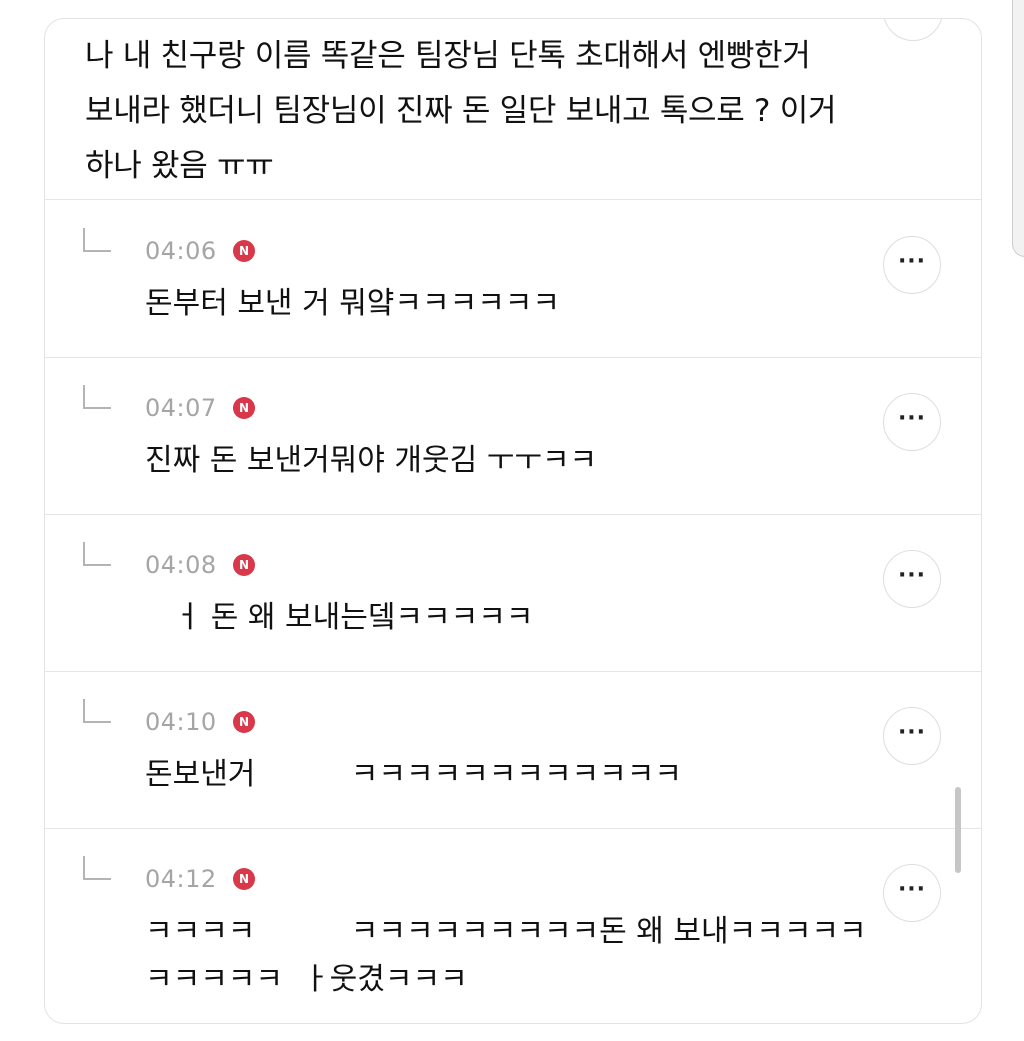 The height and width of the screenshot is (1041, 1024). Describe the element at coordinates (513, 436) in the screenshot. I see `reply-item: 04:07 N 진짜 돈 보낸거뭐야 개웃김 ㅜㅜㅋㅋ ···` at that location.